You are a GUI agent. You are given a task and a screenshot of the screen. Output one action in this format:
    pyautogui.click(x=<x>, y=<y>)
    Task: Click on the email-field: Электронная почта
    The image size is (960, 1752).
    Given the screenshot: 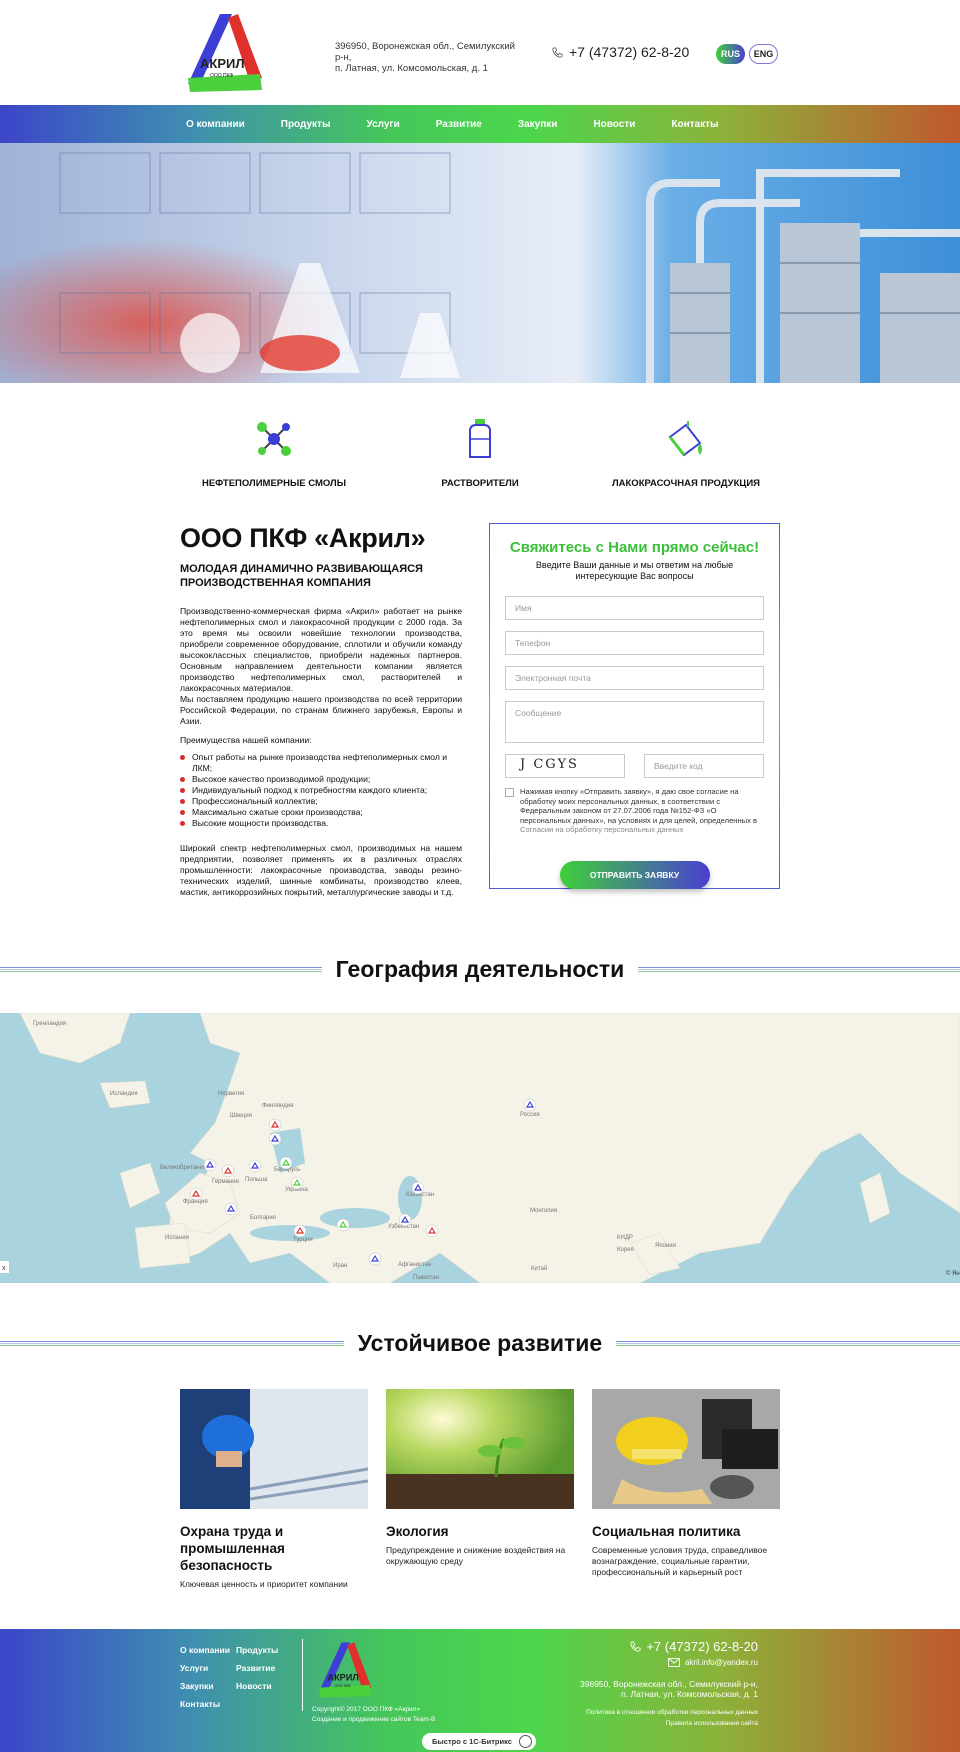 What is the action you would take?
    pyautogui.click(x=634, y=678)
    